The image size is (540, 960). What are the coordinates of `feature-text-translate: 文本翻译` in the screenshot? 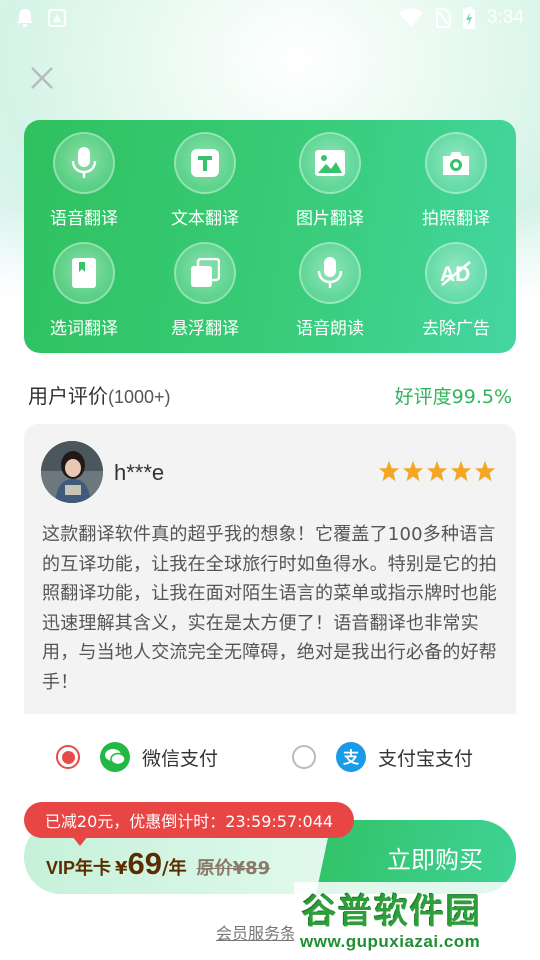 It's located at (205, 174).